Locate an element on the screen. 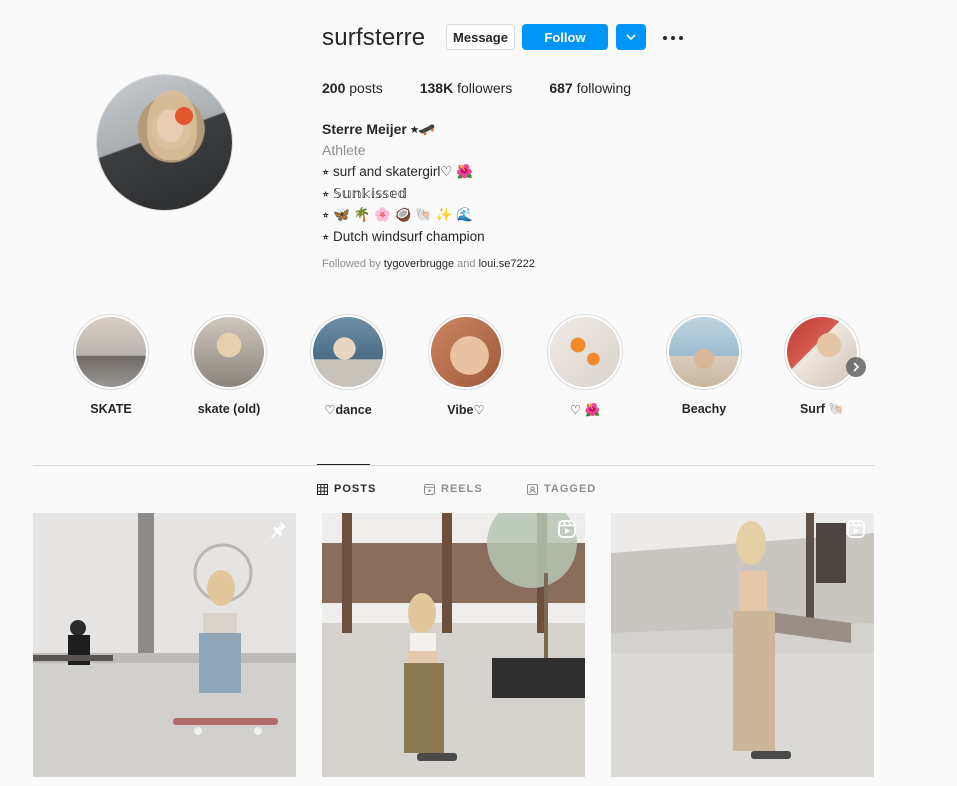 The height and width of the screenshot is (786, 957). tab-reels: REELS is located at coordinates (453, 489).